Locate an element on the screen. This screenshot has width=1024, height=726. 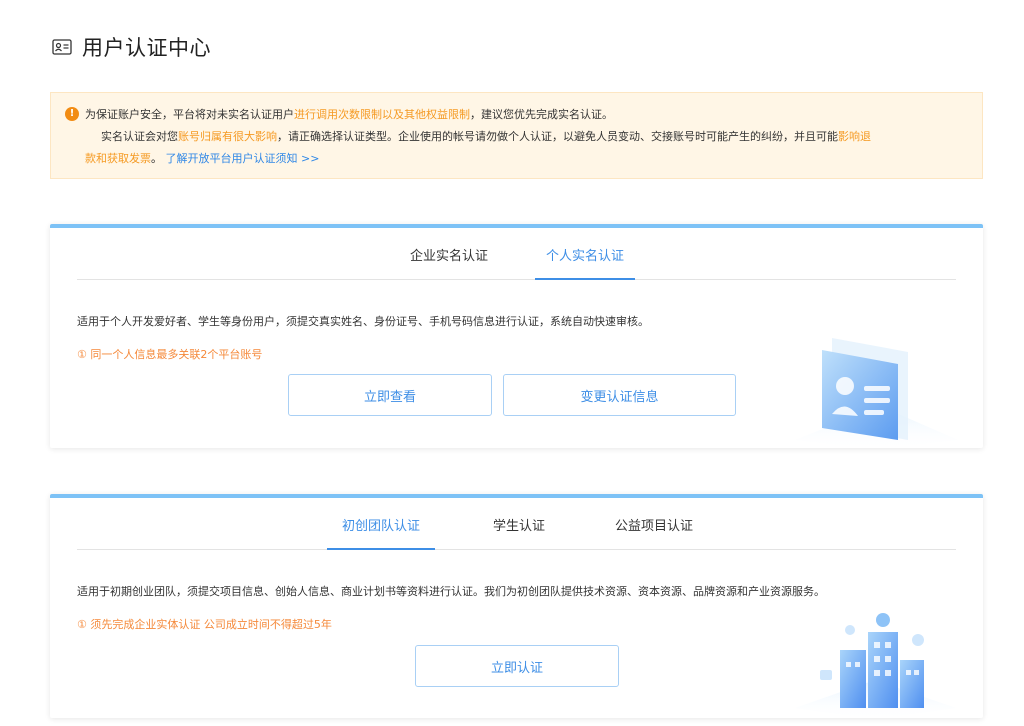
tab-enterprise-auth: 企业实名认证 is located at coordinates (449, 260).